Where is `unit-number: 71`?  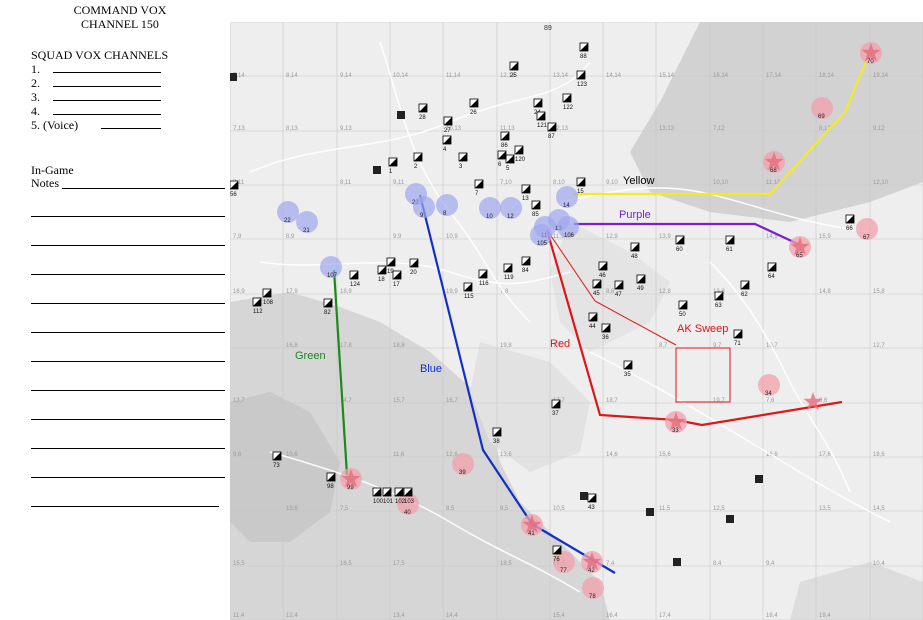 unit-number: 71 is located at coordinates (737, 344).